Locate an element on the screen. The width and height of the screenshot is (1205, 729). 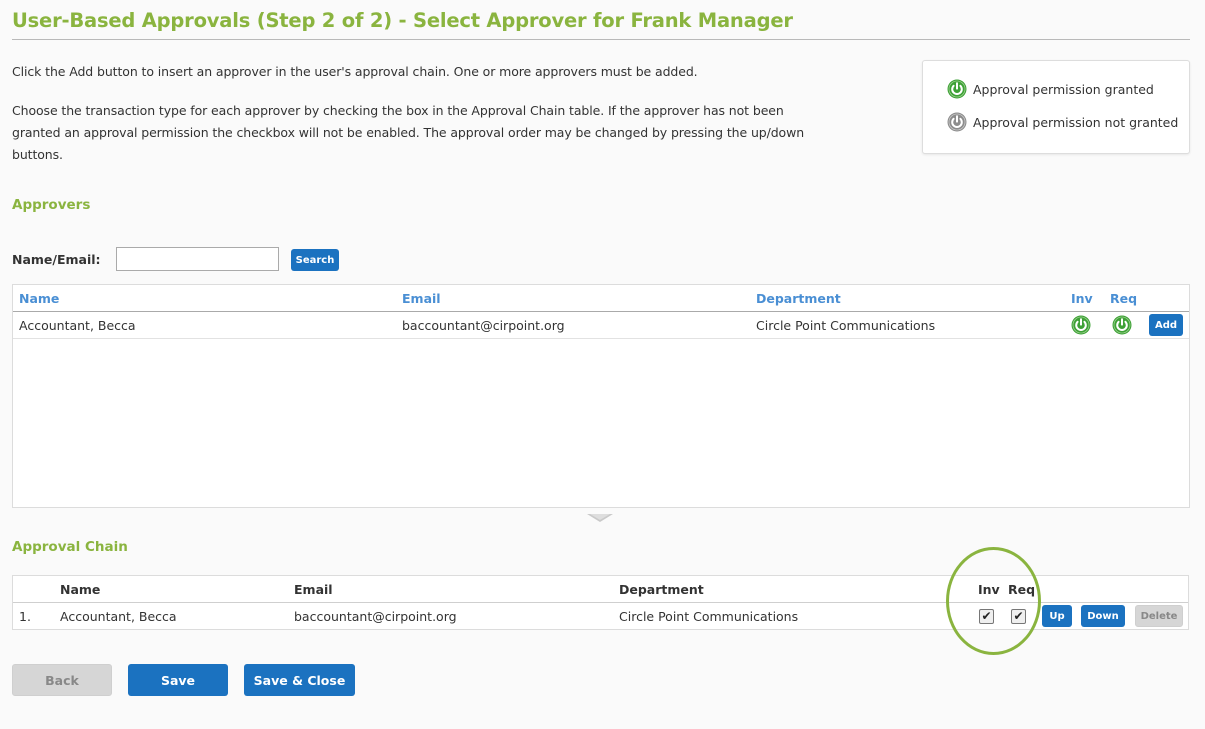
inv-power-granted-icon is located at coordinates (1081, 325).